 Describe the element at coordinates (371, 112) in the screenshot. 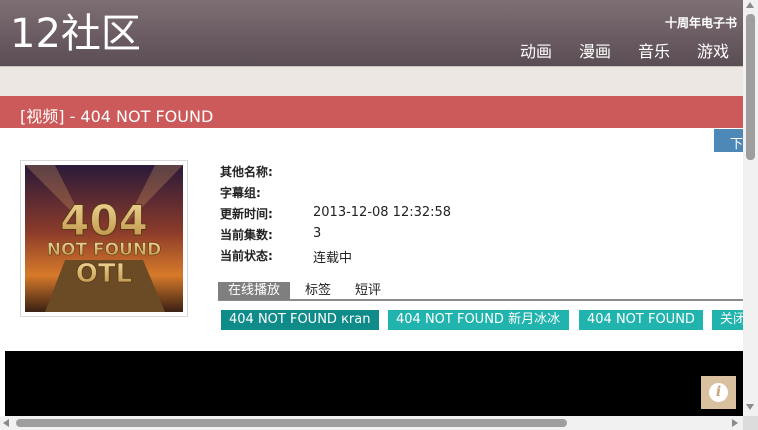

I see `title-bar: [视频] - 404 NOT FOUND` at that location.